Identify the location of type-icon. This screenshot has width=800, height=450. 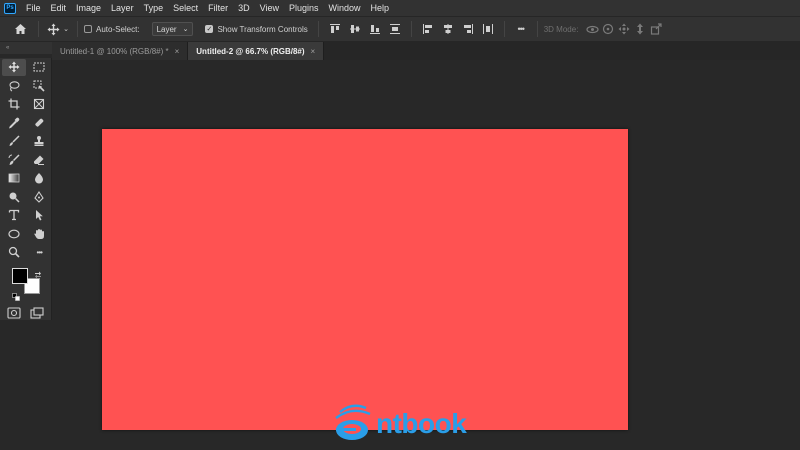
(14, 215).